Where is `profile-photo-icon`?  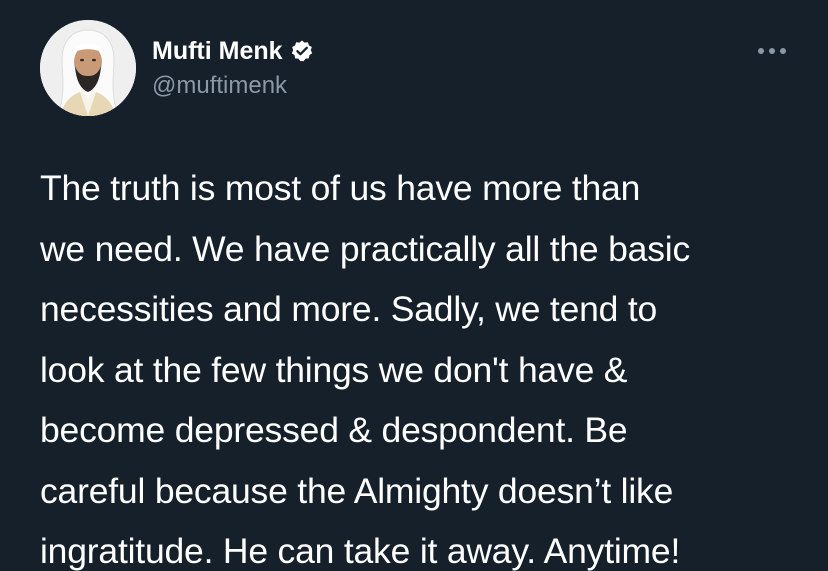 profile-photo-icon is located at coordinates (88, 68).